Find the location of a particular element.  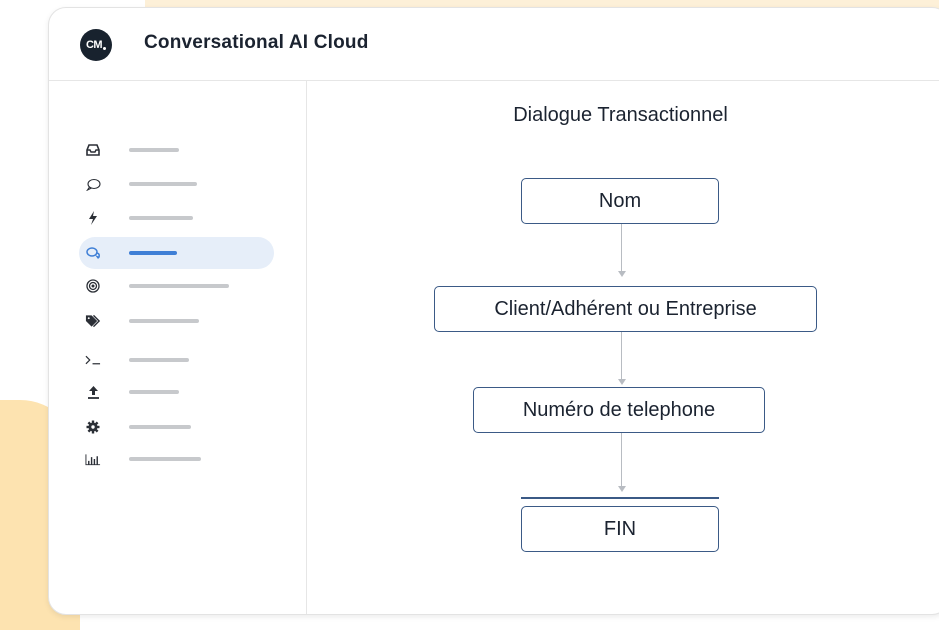

sidebar-item-settings is located at coordinates (176, 427).